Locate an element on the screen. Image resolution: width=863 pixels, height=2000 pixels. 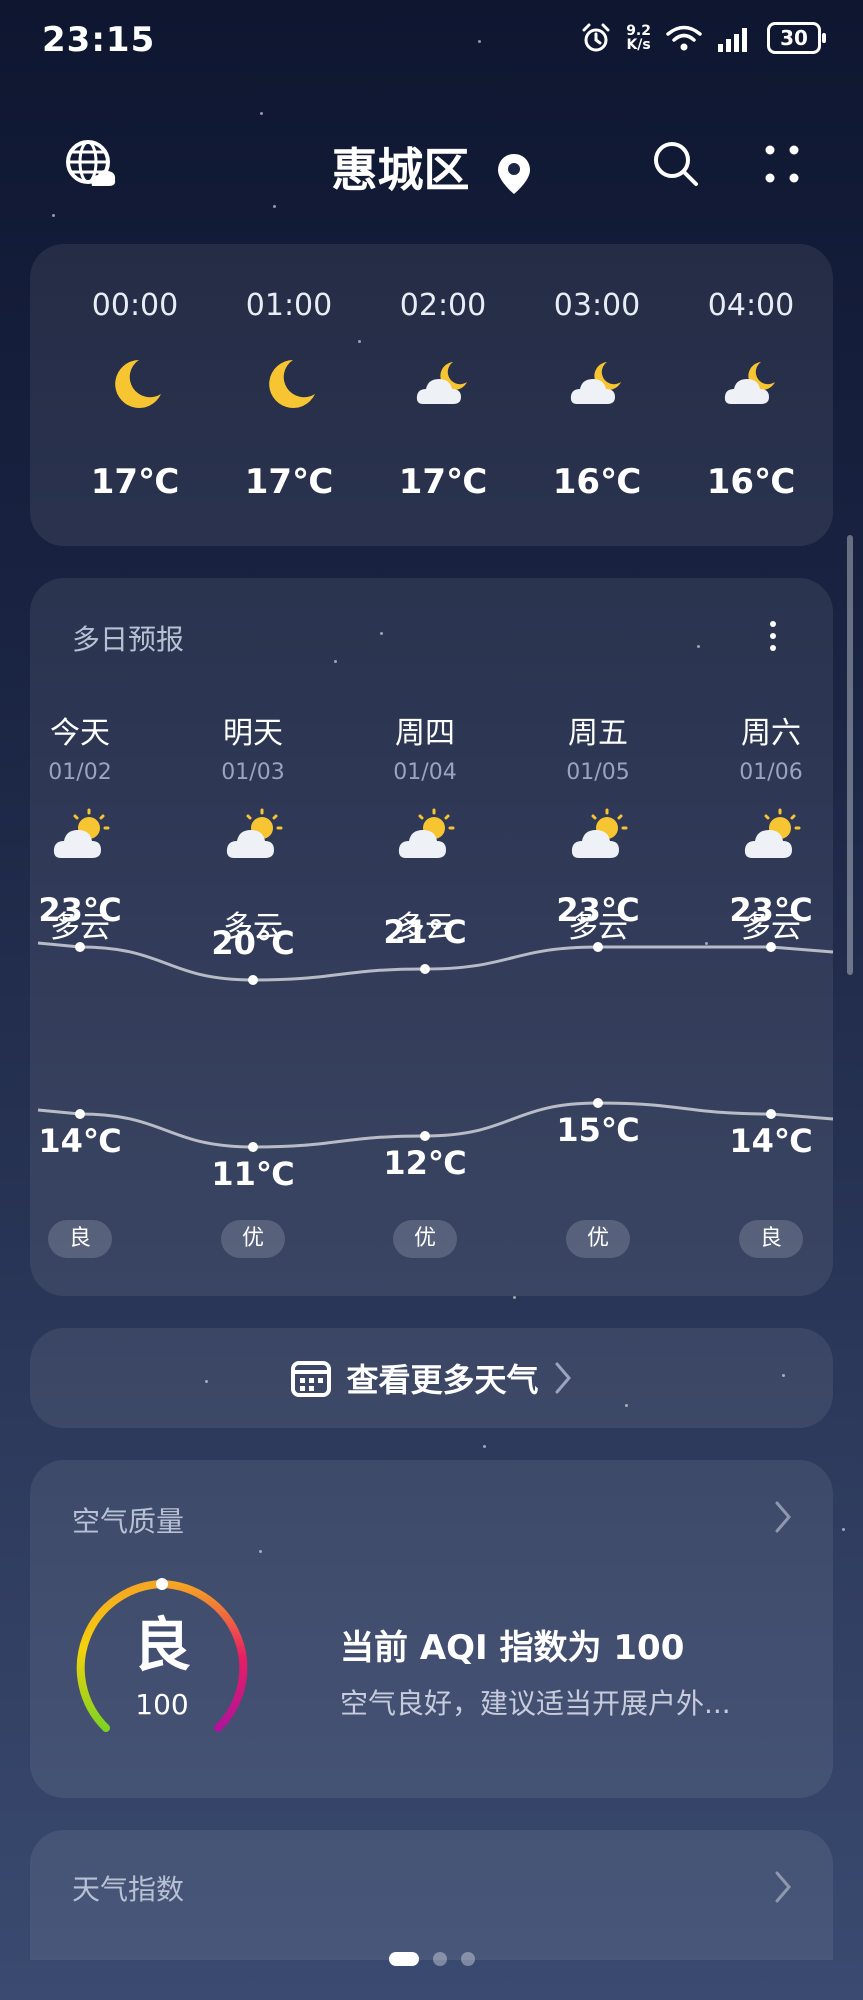
network-speed-unit: K/s is located at coordinates (638, 45).